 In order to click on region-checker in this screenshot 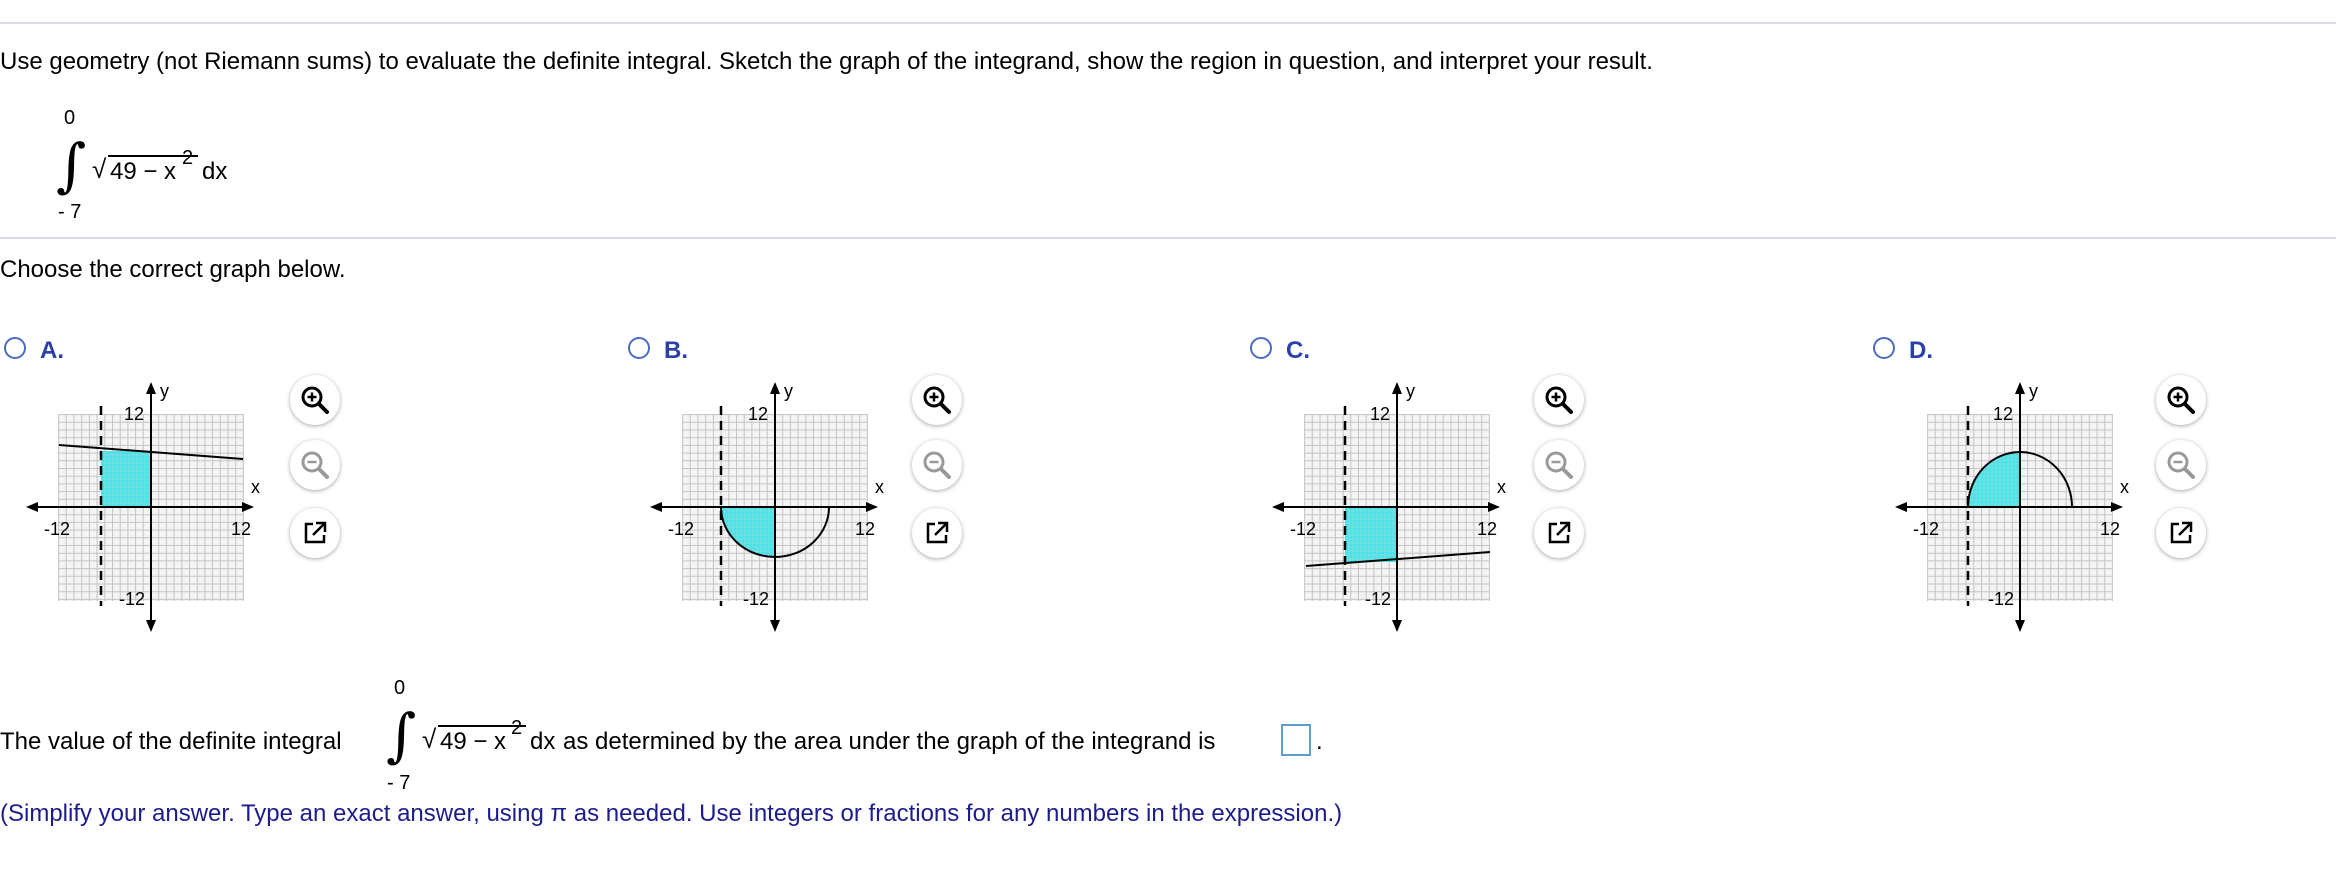, I will do `click(126, 479)`.